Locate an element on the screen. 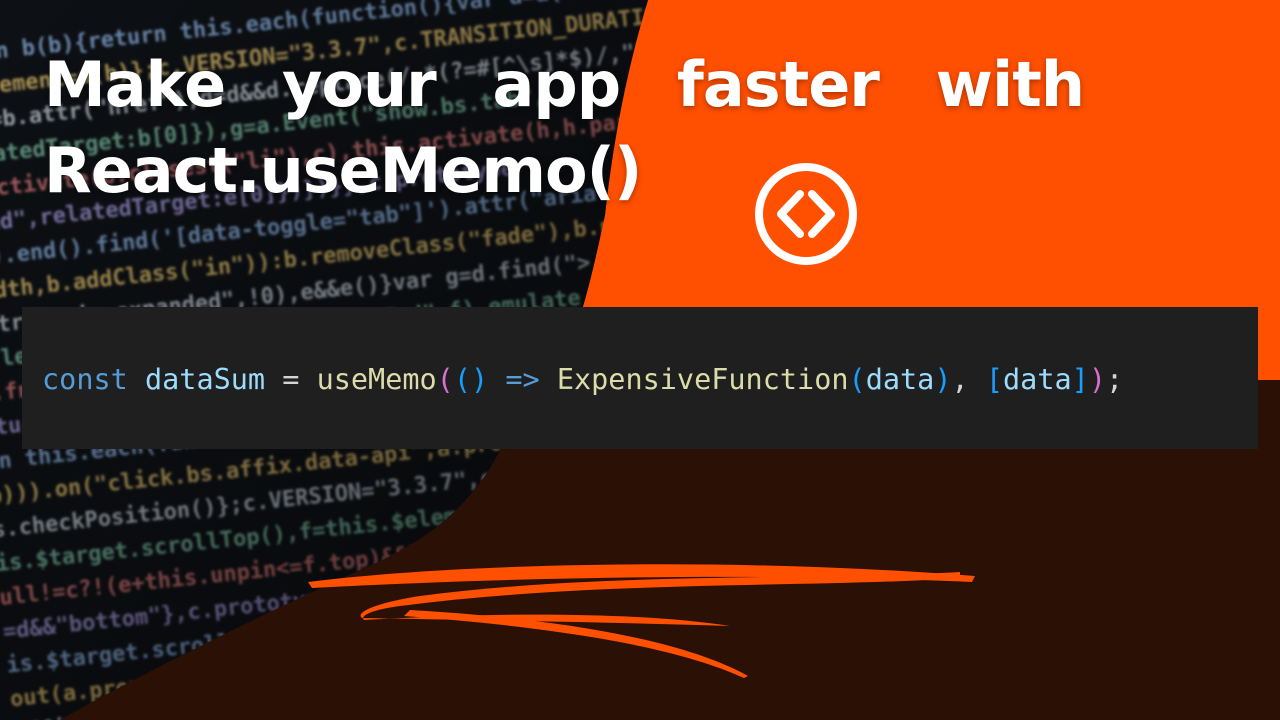 The height and width of the screenshot is (720, 1280). code-token-arrow: => is located at coordinates (522, 379).